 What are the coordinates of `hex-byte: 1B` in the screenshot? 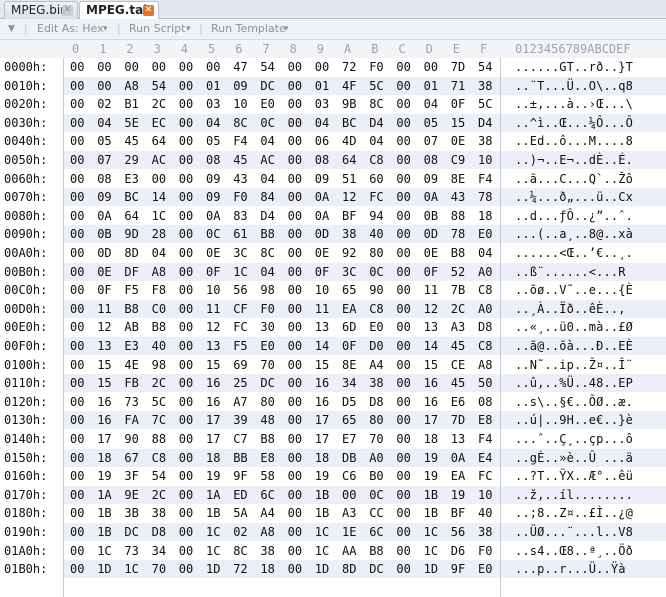 It's located at (322, 495).